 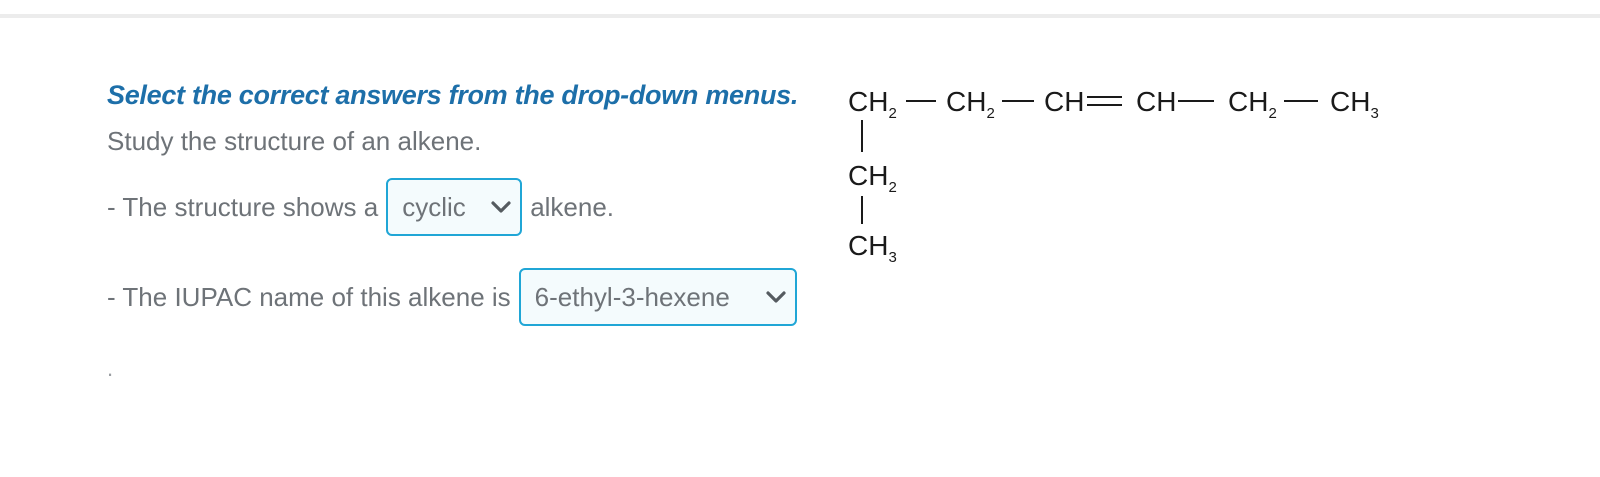 What do you see at coordinates (110, 368) in the screenshot?
I see `trailing-period: .` at bounding box center [110, 368].